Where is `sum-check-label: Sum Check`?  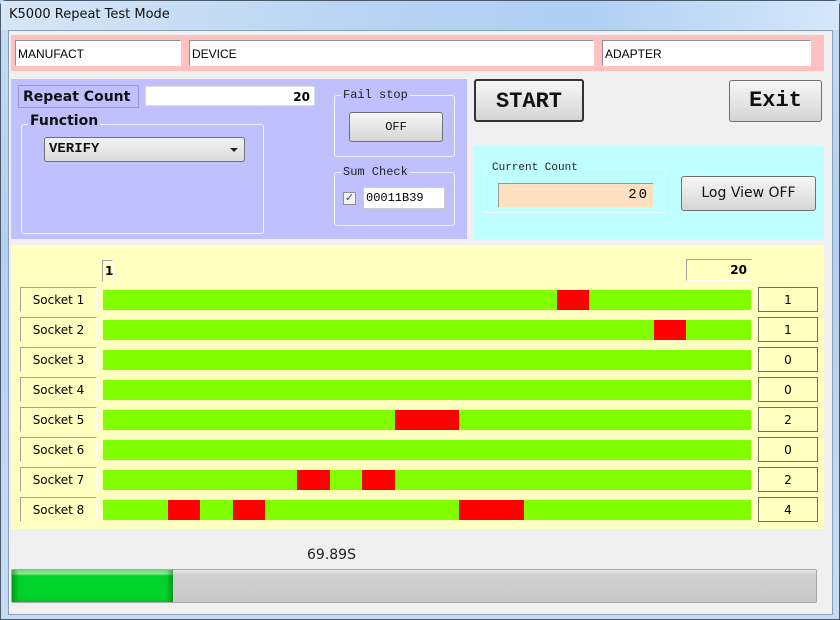 sum-check-label: Sum Check is located at coordinates (375, 172).